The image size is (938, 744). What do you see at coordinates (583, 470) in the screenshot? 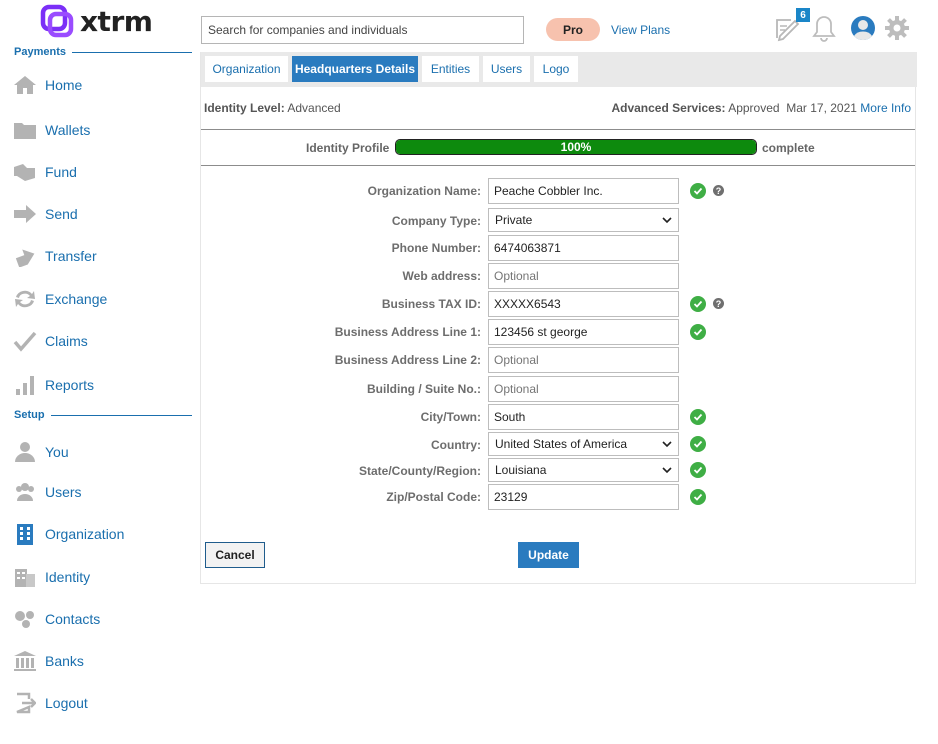
I see `state-region-select: Louisiana` at bounding box center [583, 470].